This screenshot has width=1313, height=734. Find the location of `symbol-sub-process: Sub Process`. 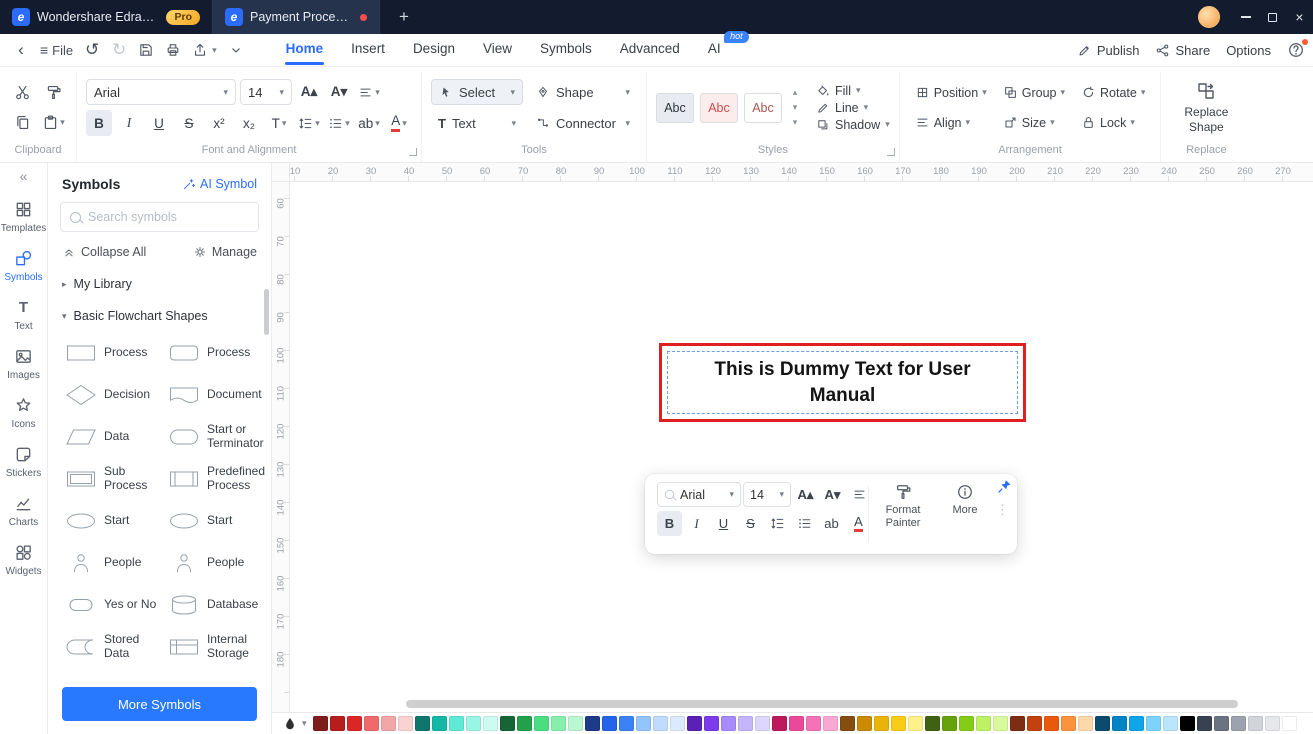

symbol-sub-process: Sub Process is located at coordinates (112, 478).